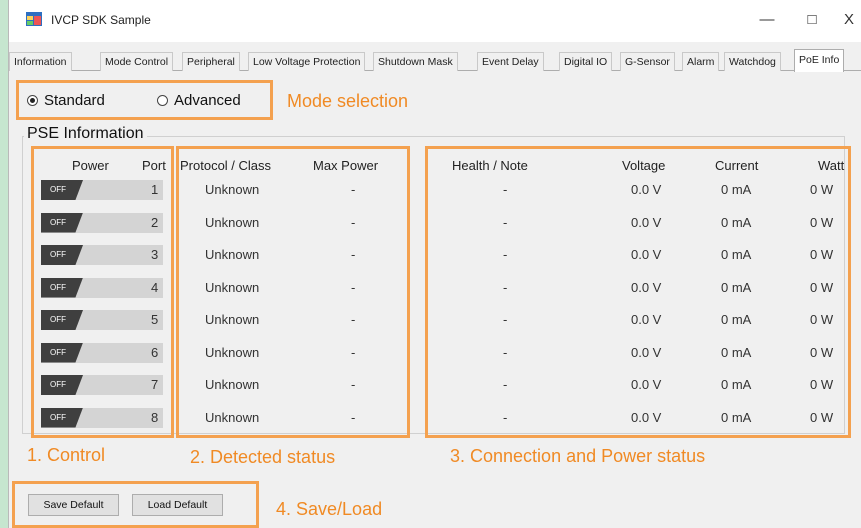  I want to click on advanced-label: Advanced, so click(207, 100).